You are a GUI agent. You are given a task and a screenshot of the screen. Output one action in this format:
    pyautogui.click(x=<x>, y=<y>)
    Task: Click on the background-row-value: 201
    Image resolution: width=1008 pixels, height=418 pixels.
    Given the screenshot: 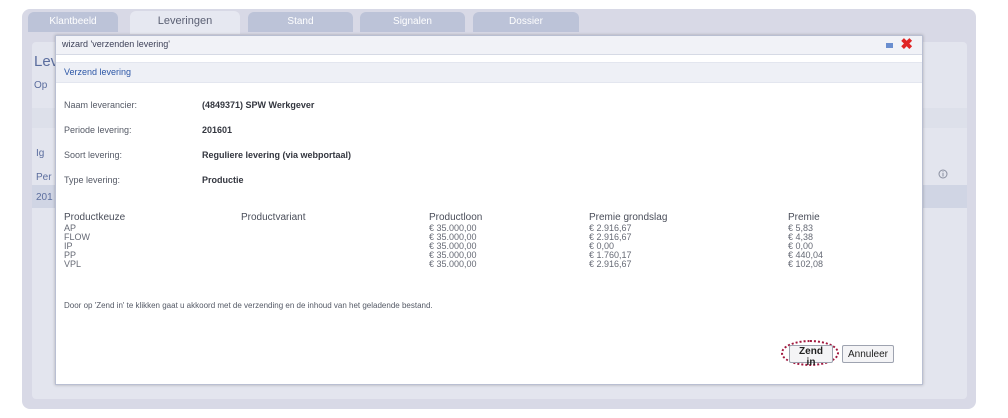 What is the action you would take?
    pyautogui.click(x=44, y=197)
    